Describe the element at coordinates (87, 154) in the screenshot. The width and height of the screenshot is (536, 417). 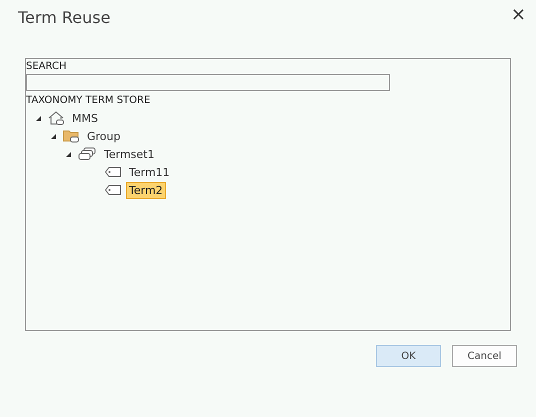
I see `stacked-tags-icon` at that location.